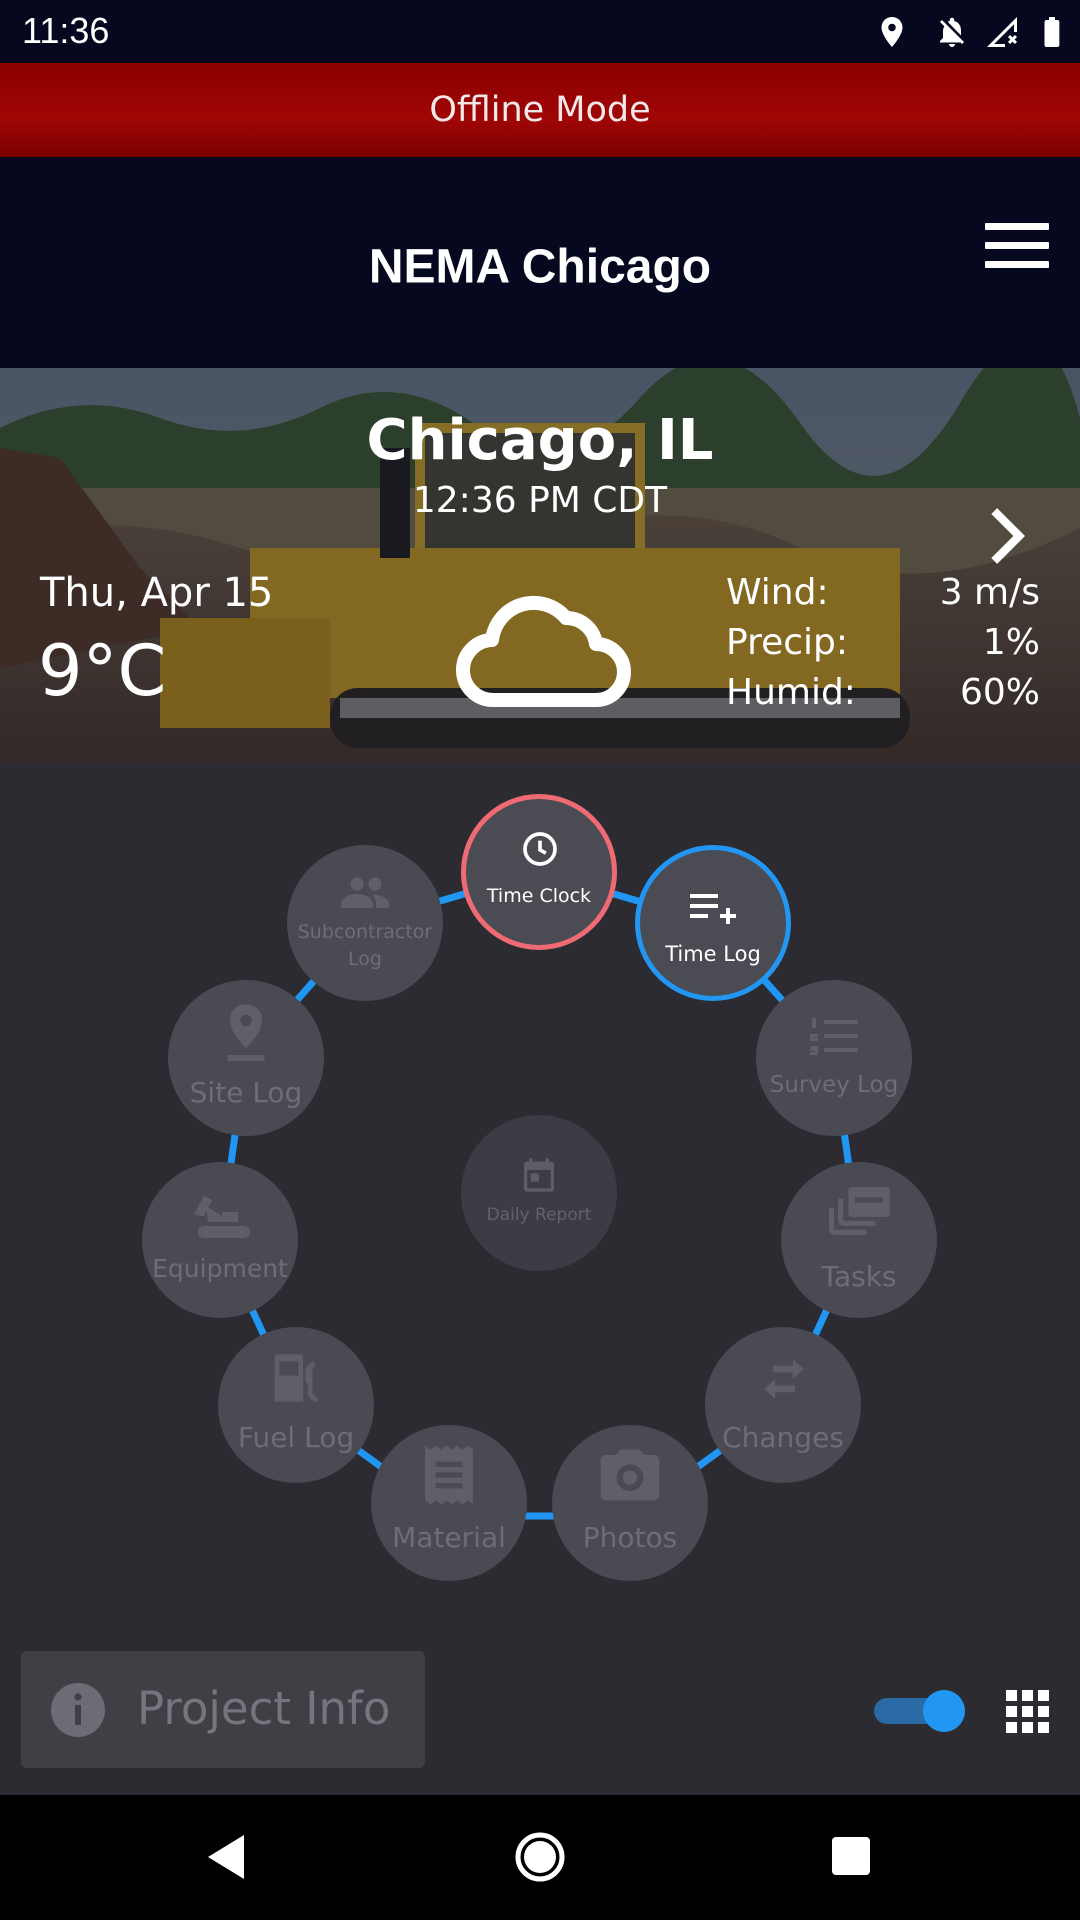 Image resolution: width=1080 pixels, height=1920 pixels. I want to click on grid-view-icon, so click(1028, 1712).